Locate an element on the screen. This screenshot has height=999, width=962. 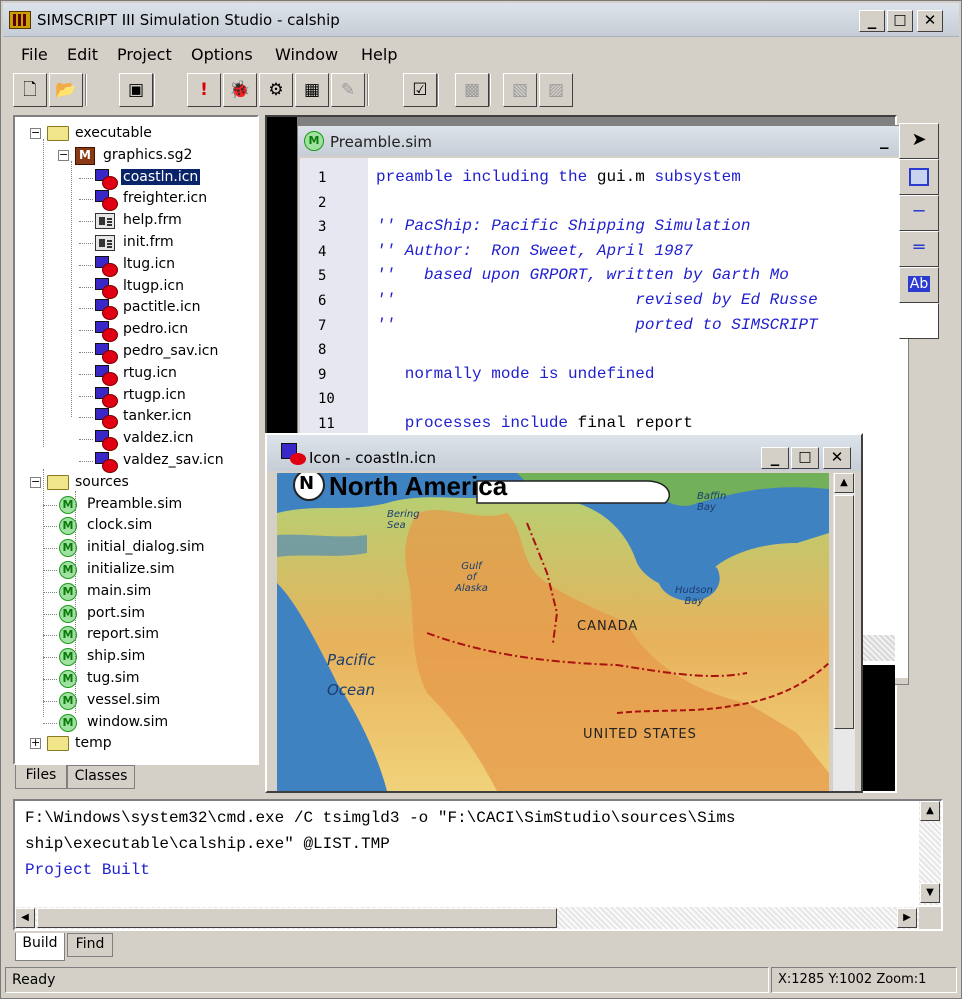
tree-item-label: clock.sim is located at coordinates (120, 525).